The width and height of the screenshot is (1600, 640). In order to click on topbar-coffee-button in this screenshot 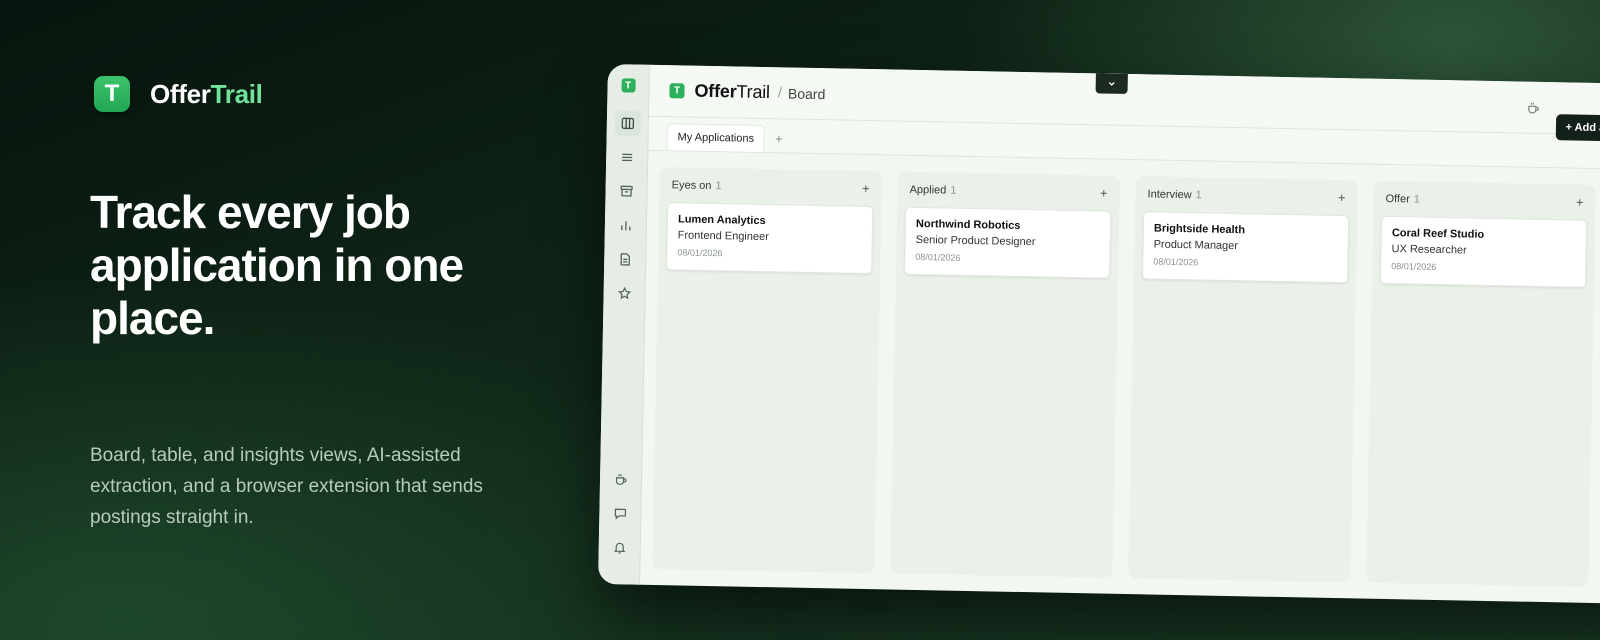, I will do `click(1533, 107)`.